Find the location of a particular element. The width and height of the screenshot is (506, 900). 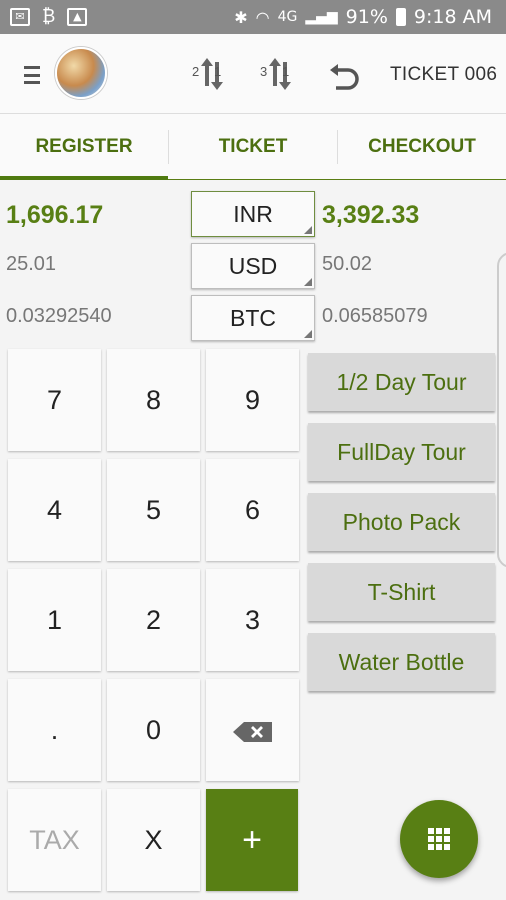

tax-button: TAX is located at coordinates (54, 840).